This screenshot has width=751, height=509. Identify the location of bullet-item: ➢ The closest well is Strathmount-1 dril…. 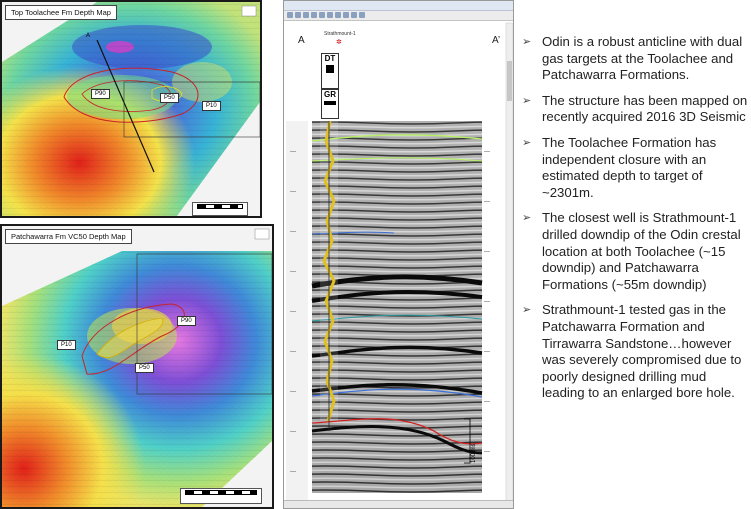
(635, 251).